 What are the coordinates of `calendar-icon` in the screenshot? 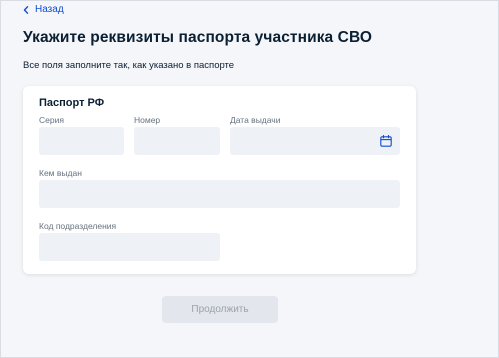 It's located at (386, 141).